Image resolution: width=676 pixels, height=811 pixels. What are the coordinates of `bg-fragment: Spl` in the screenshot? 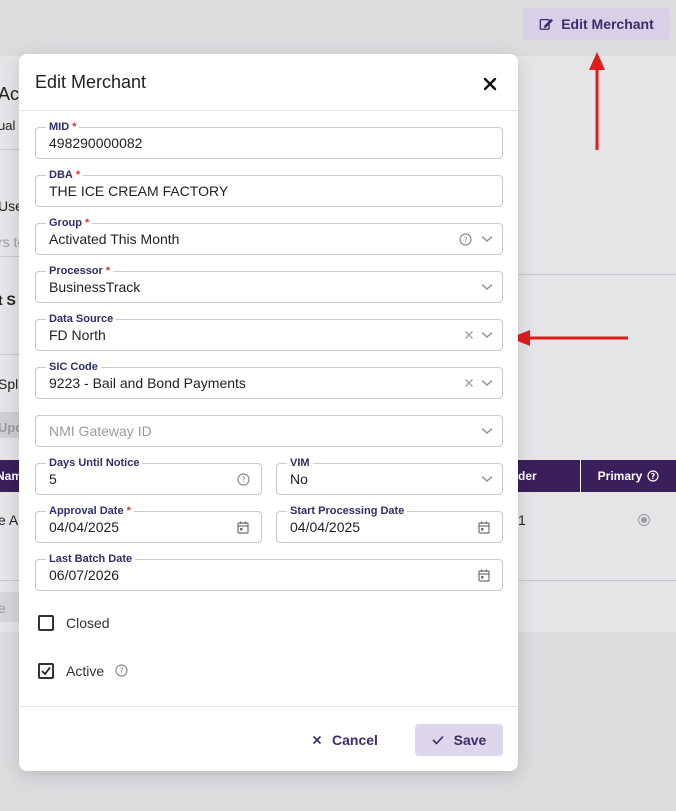 It's located at (9, 384).